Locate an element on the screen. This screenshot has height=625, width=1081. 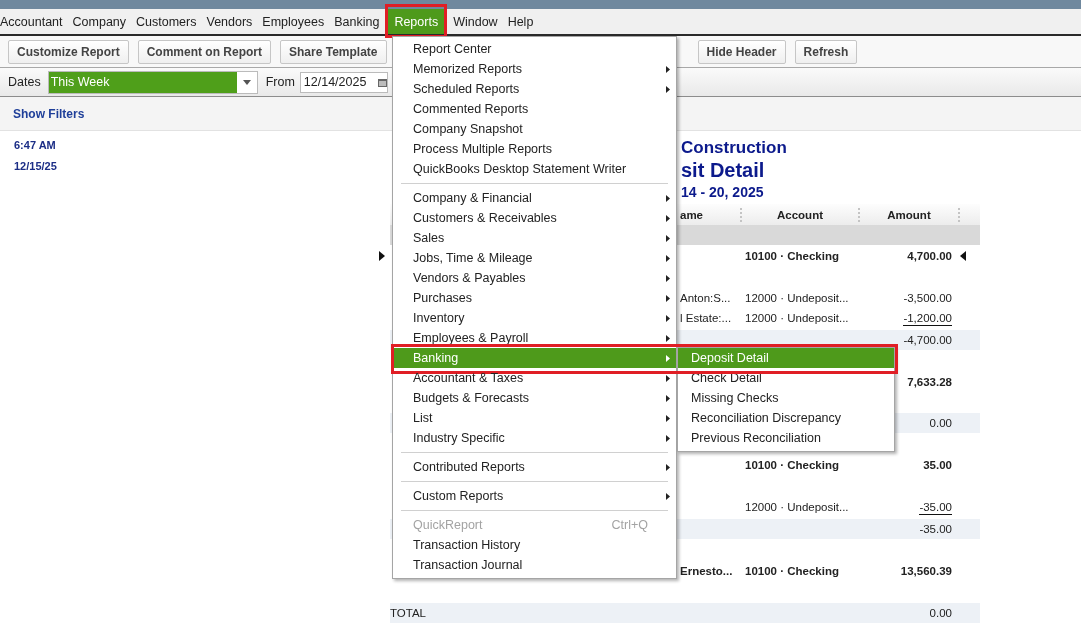
menu-item: Missing Checks is located at coordinates (786, 398).